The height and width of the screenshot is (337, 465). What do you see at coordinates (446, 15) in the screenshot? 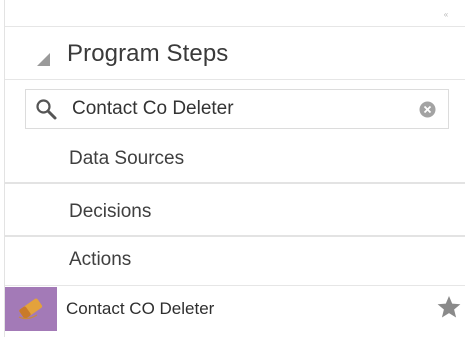
I see `collapse-panel-icon: «` at bounding box center [446, 15].